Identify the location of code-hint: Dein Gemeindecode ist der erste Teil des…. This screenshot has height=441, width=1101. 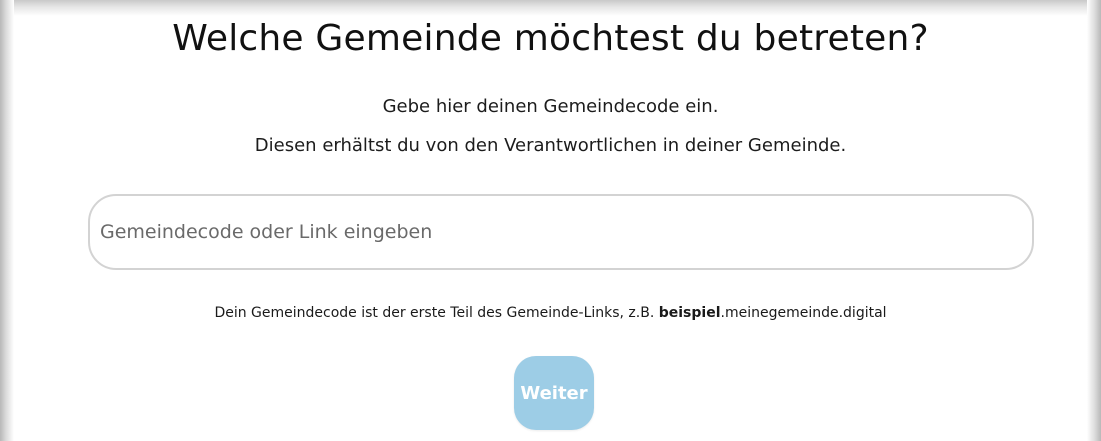
(550, 313).